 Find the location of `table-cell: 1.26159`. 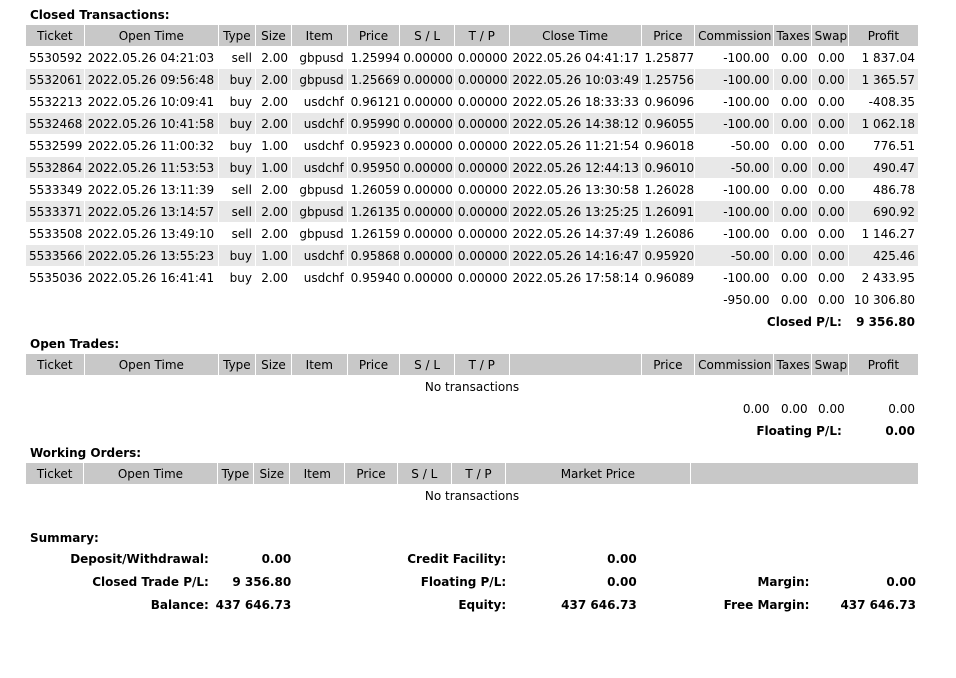

table-cell: 1.26159 is located at coordinates (375, 233).